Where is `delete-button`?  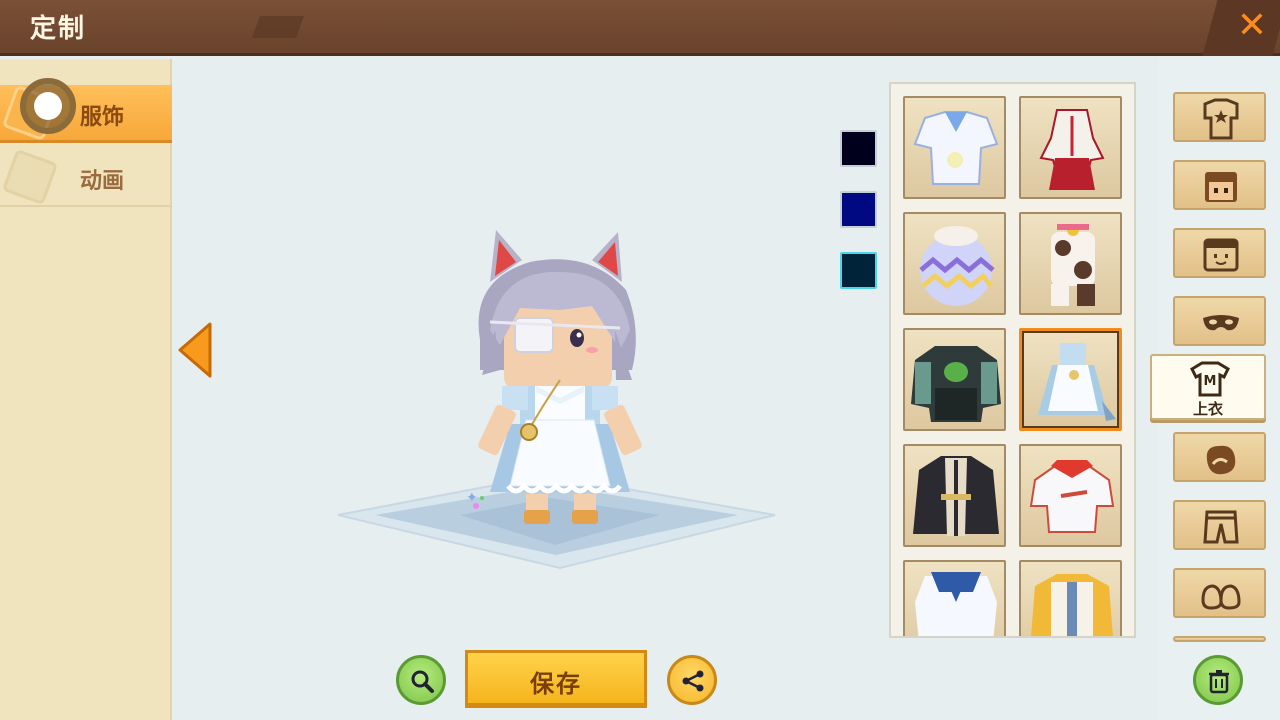
delete-button is located at coordinates (1218, 680).